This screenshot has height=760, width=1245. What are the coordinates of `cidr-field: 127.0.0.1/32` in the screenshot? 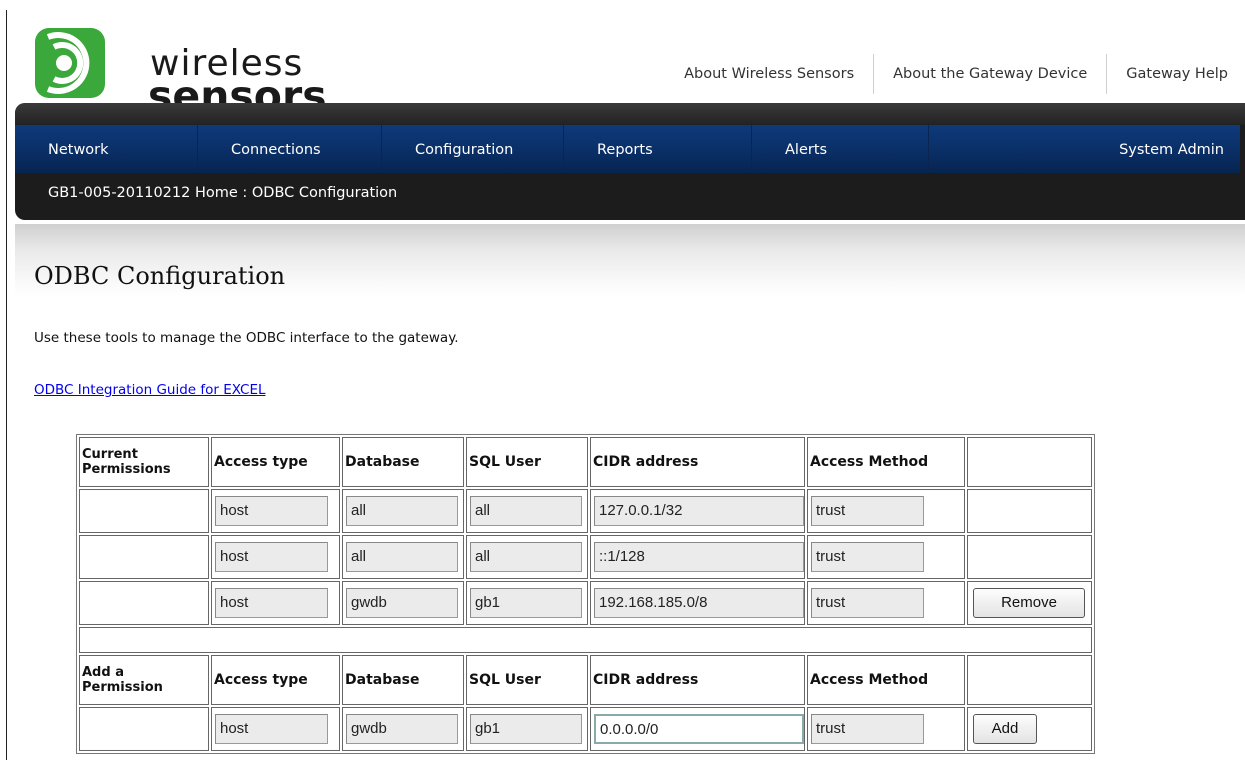 It's located at (699, 511).